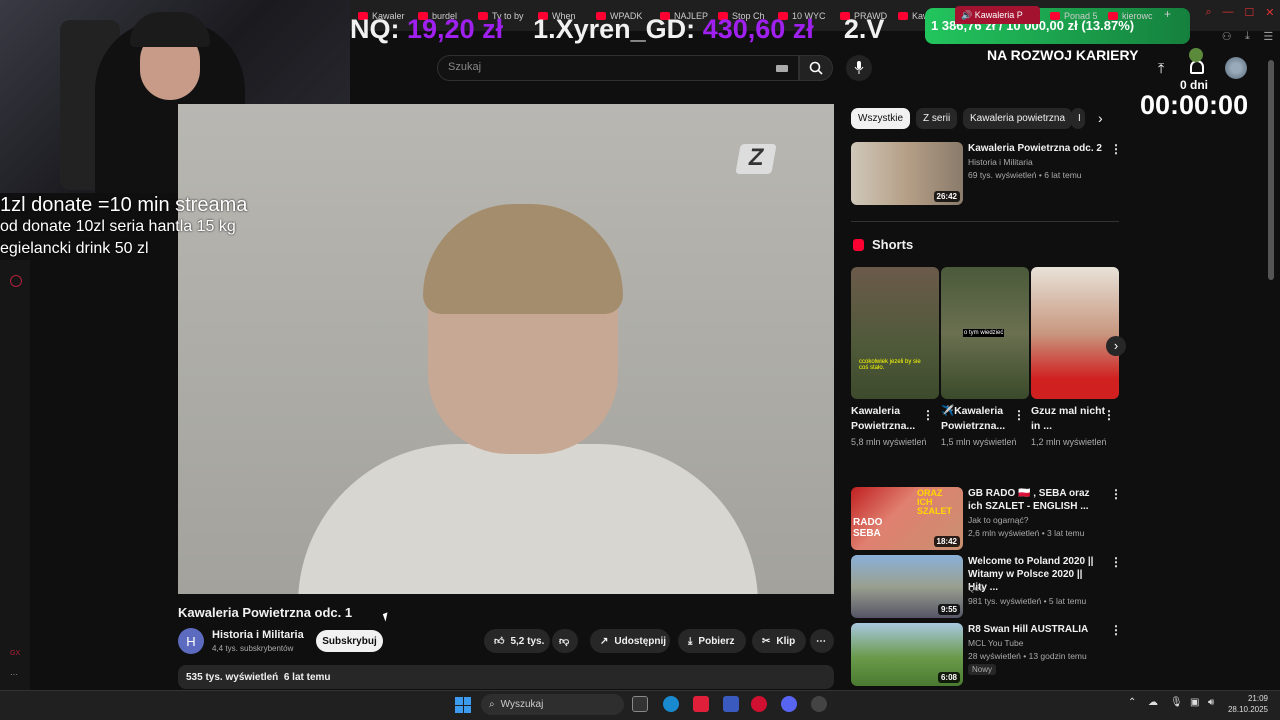 This screenshot has height=720, width=1280. Describe the element at coordinates (975, 588) in the screenshot. I see `related-video-channel: Qeli` at that location.